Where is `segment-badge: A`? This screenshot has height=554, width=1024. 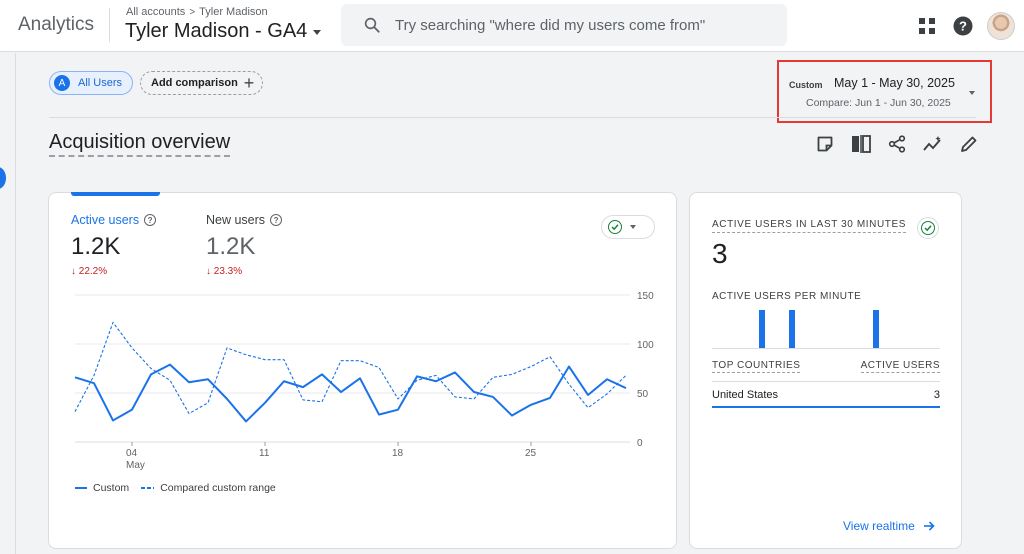 segment-badge: A is located at coordinates (62, 83).